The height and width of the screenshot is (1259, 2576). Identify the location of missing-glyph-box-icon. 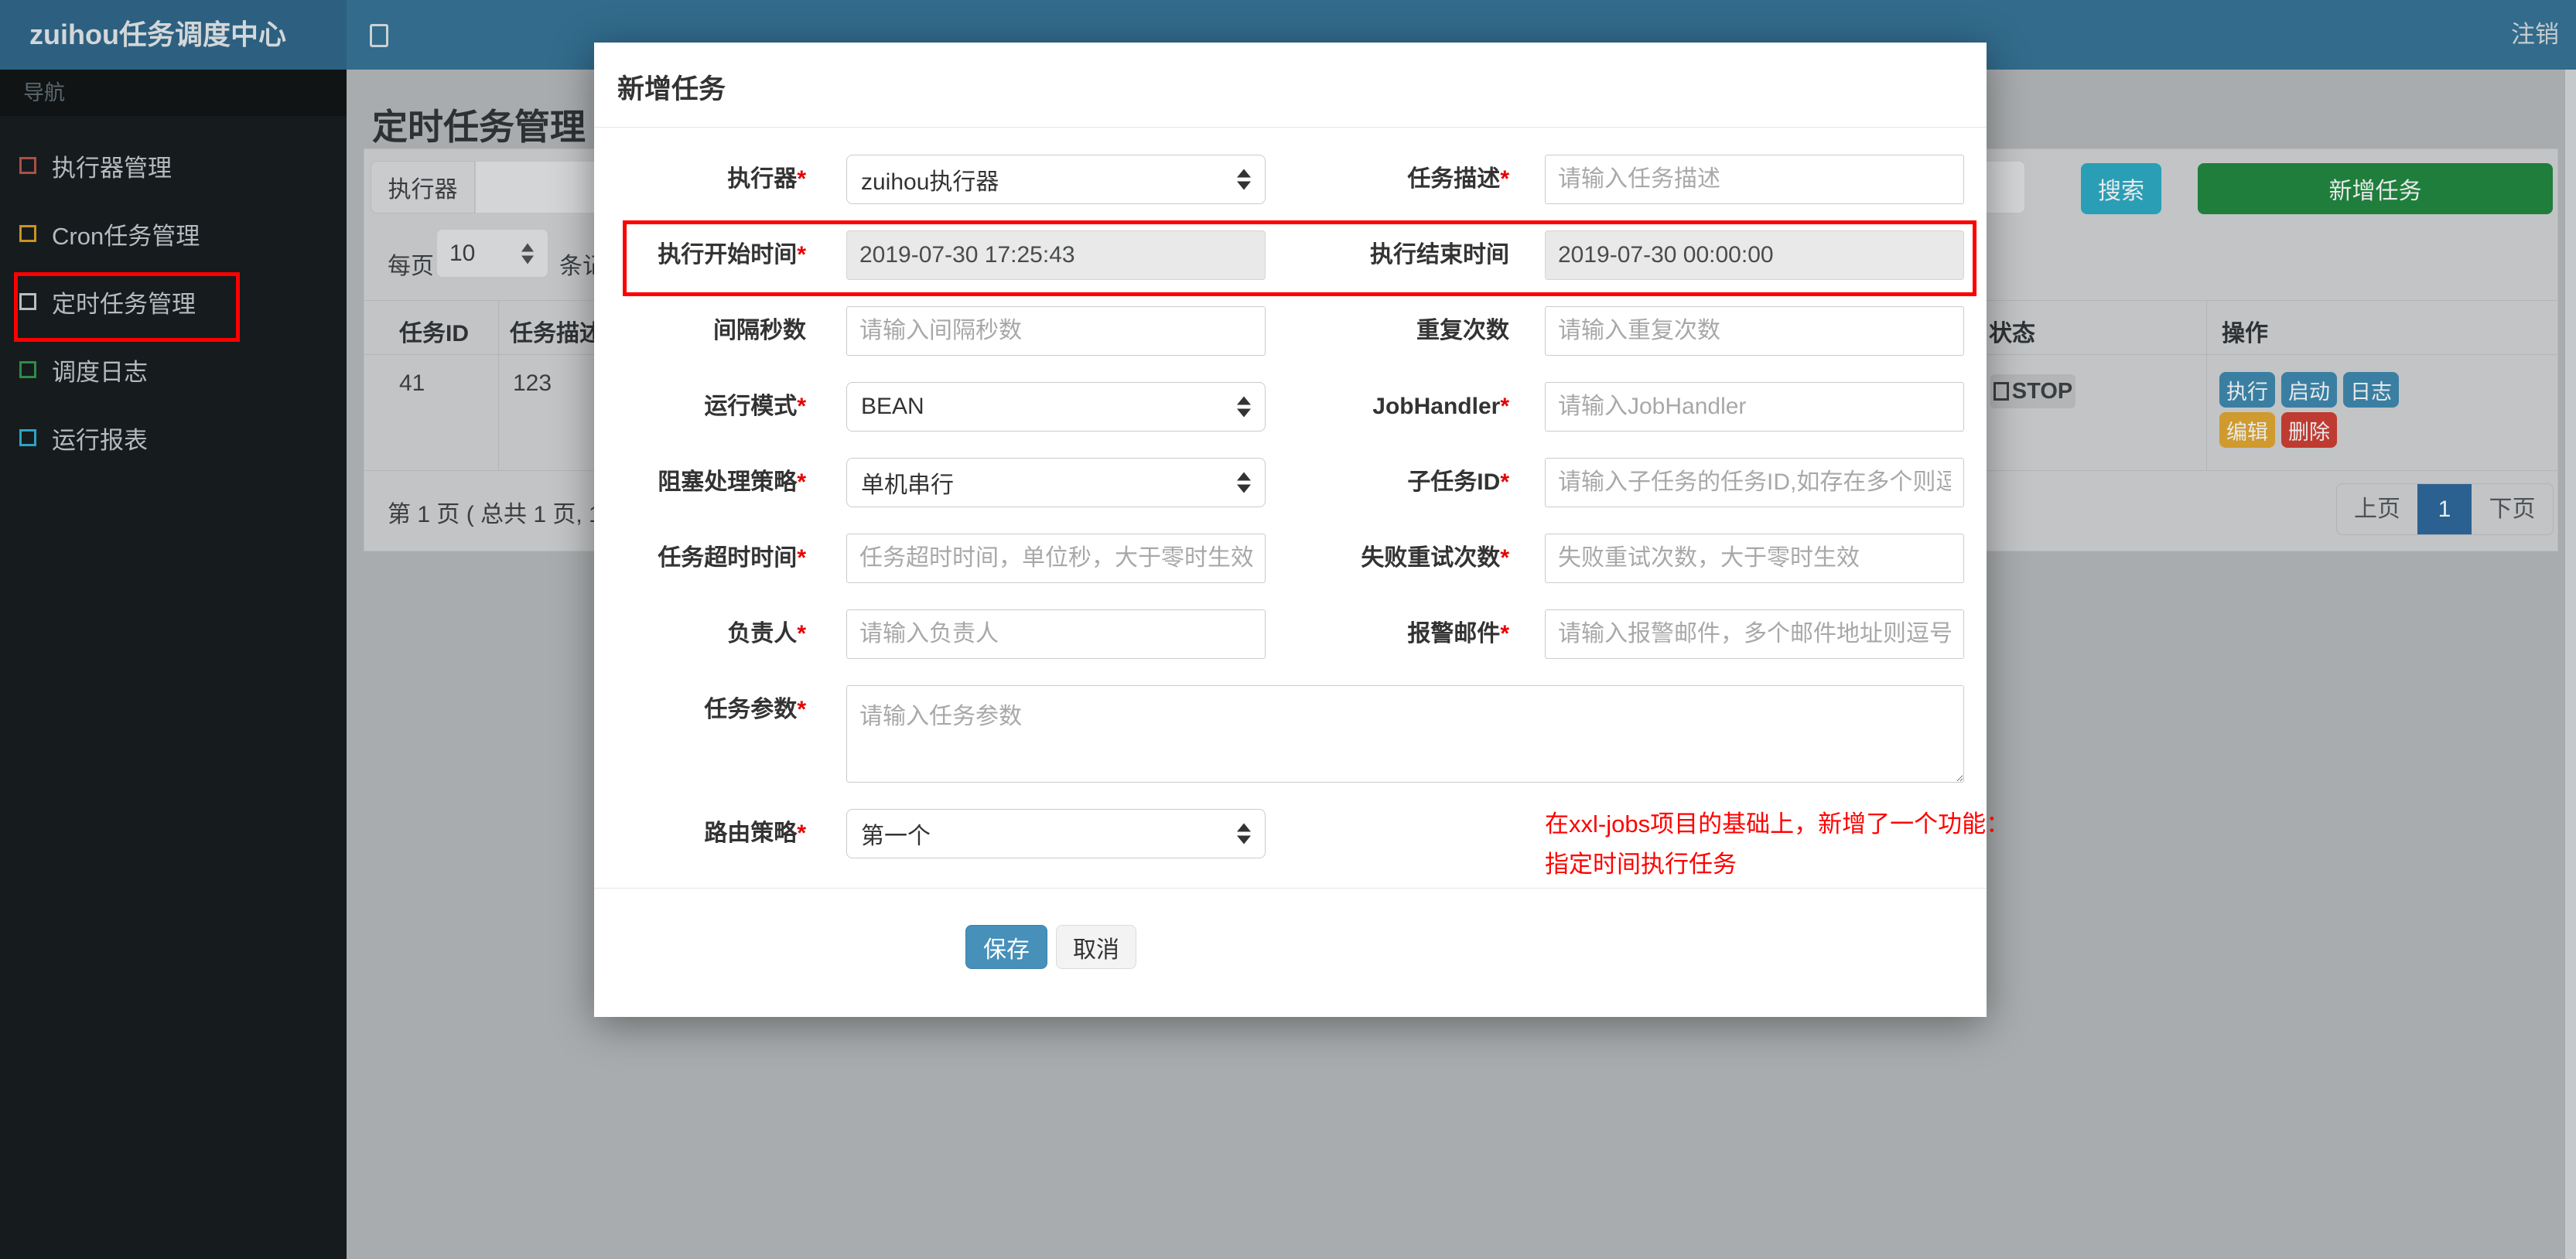
(2001, 392).